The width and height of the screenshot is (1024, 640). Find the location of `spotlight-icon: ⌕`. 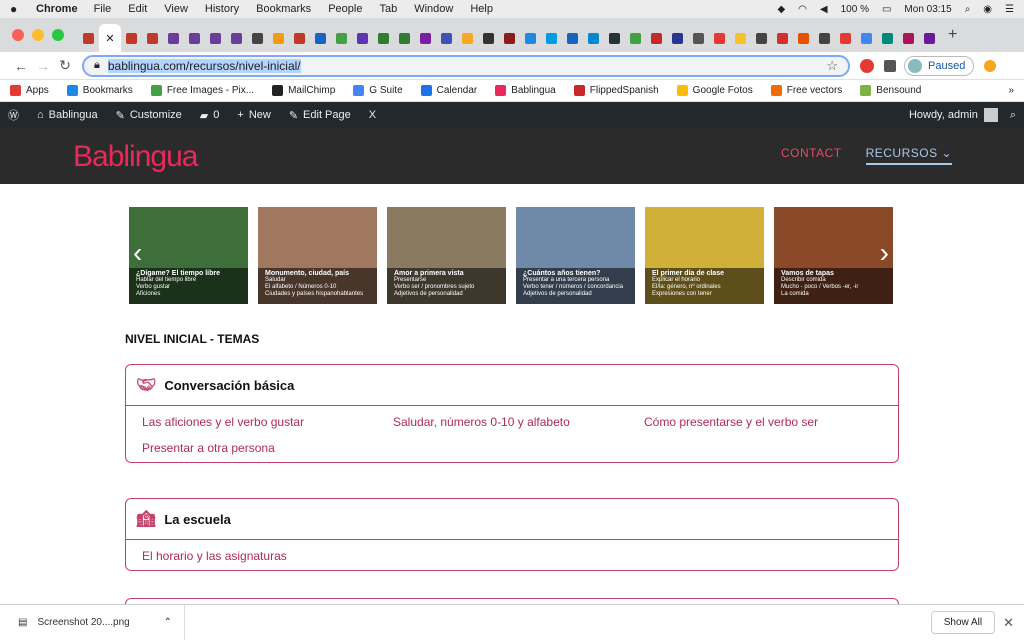

spotlight-icon: ⌕ is located at coordinates (968, 9).